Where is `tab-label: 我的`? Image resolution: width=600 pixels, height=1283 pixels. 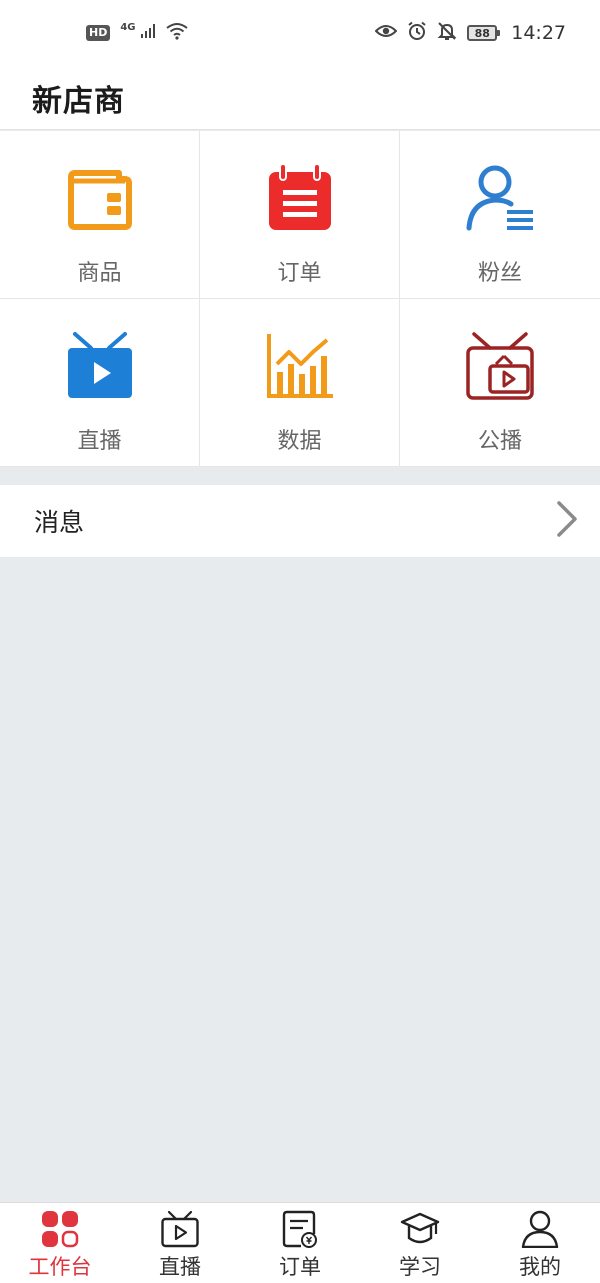
tab-label: 我的 is located at coordinates (540, 1267).